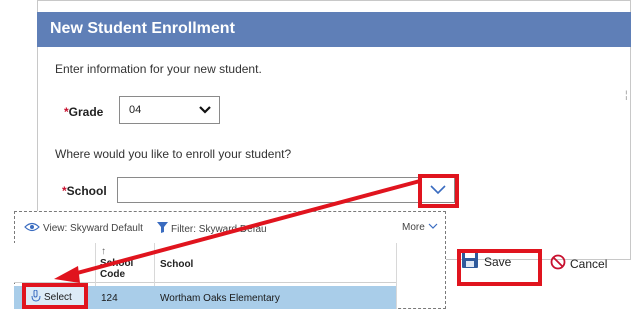 The height and width of the screenshot is (309, 631). Describe the element at coordinates (103, 251) in the screenshot. I see `sort-arrow-icon: ↑` at that location.